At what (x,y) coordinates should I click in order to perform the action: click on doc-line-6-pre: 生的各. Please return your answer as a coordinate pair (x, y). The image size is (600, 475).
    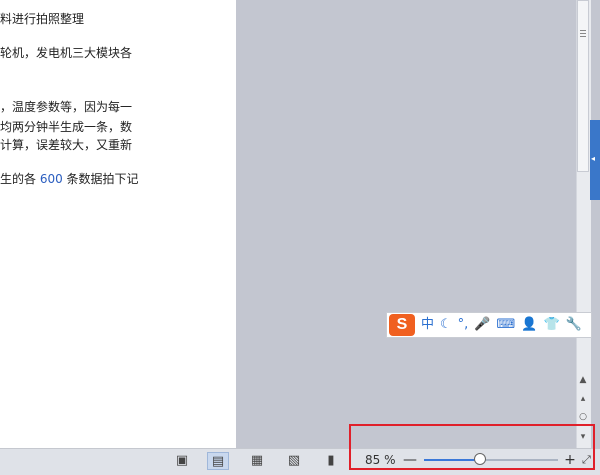
    Looking at the image, I should click on (20, 179).